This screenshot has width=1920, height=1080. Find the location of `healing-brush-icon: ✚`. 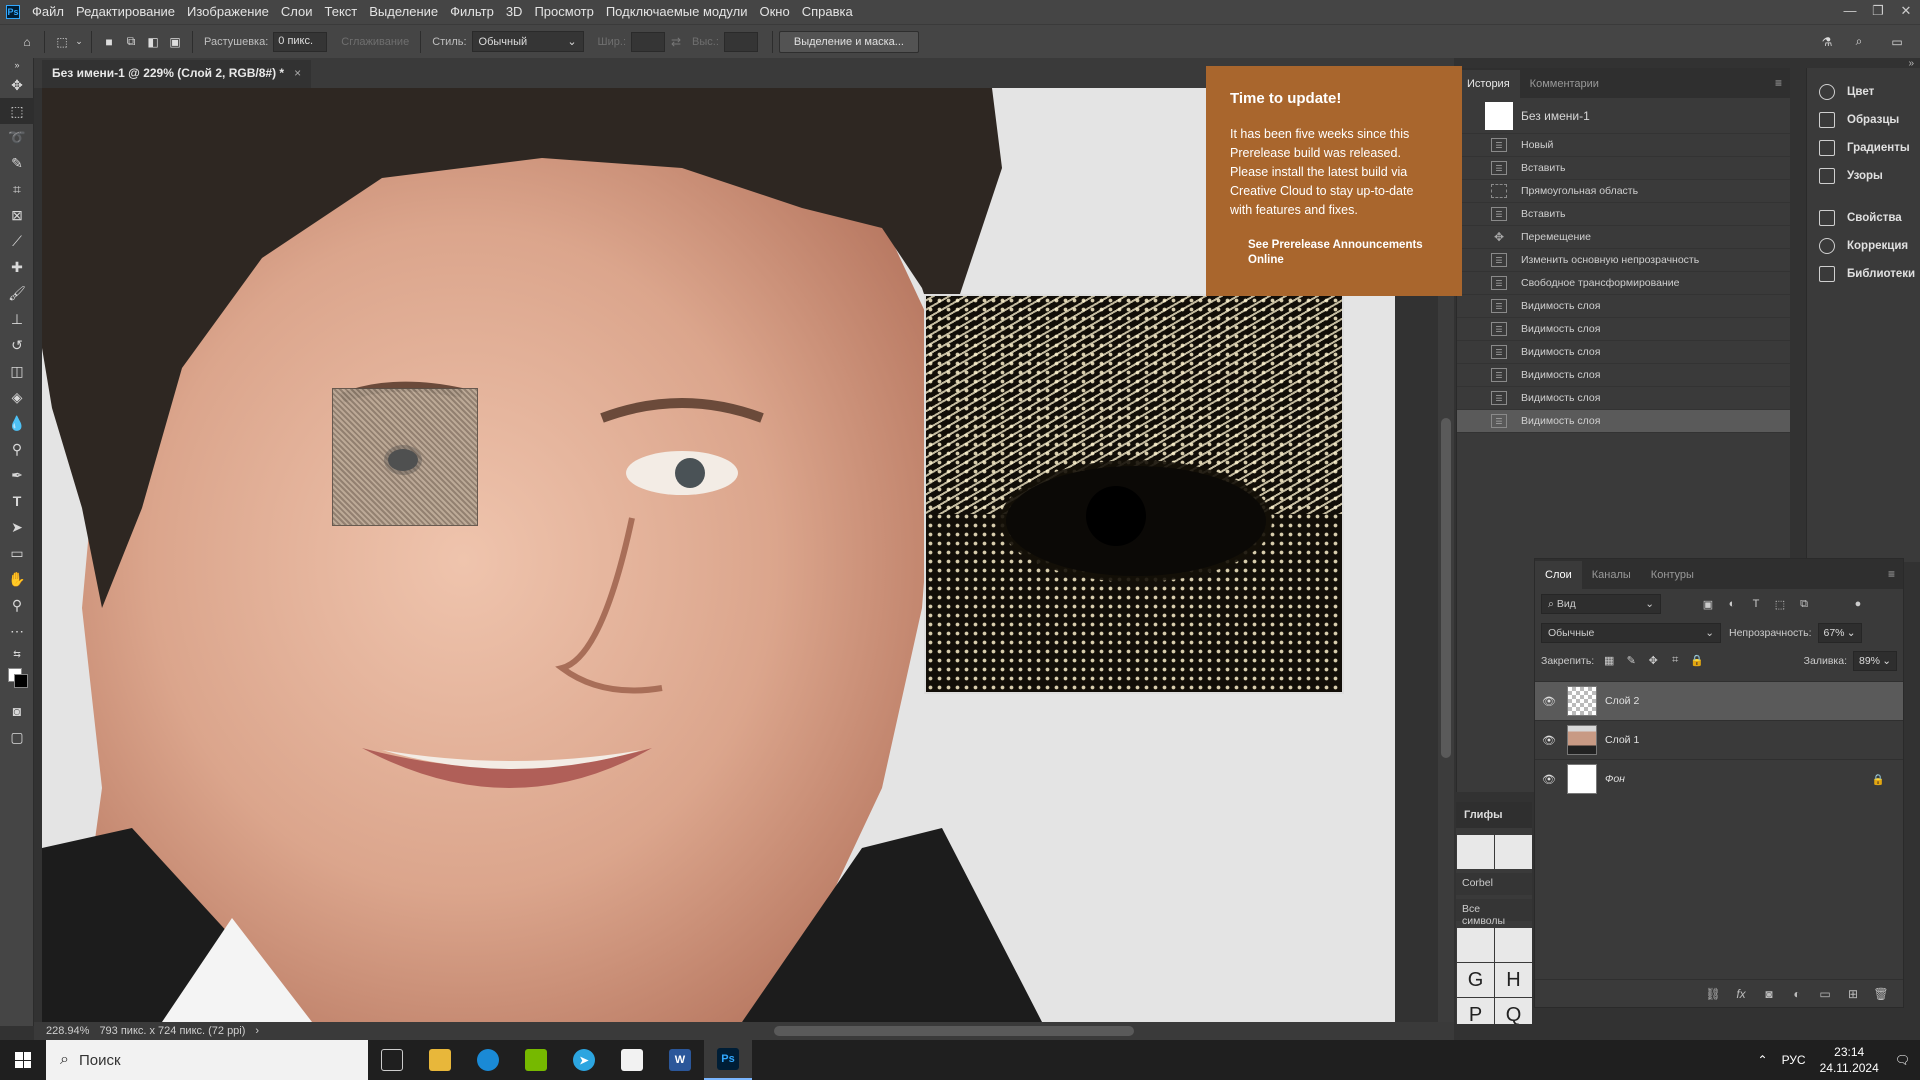

healing-brush-icon: ✚ is located at coordinates (17, 267).